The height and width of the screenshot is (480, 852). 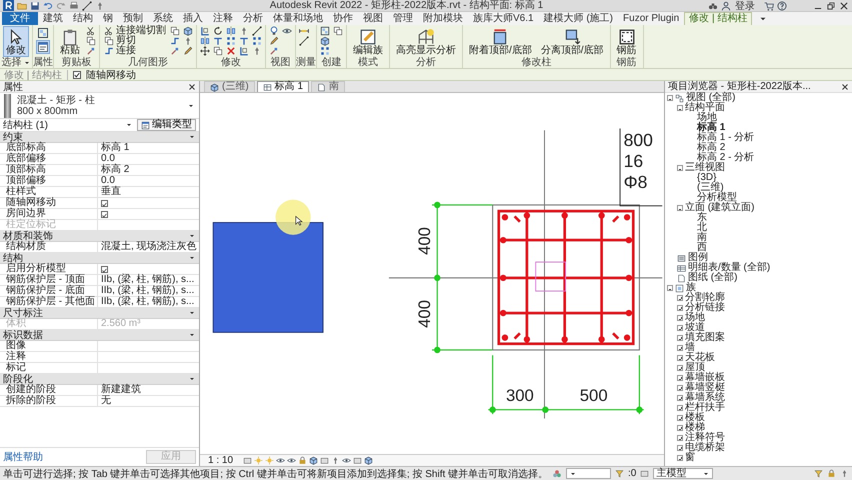 What do you see at coordinates (111, 192) in the screenshot?
I see `property-value: 垂直` at bounding box center [111, 192].